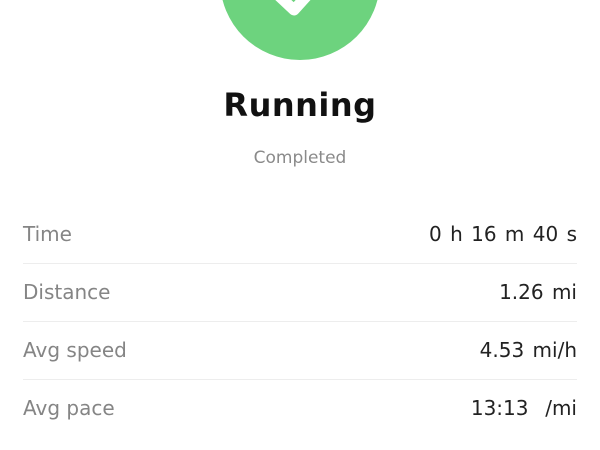  Describe the element at coordinates (528, 350) in the screenshot. I see `stat-value: 4.53 mi/h` at that location.